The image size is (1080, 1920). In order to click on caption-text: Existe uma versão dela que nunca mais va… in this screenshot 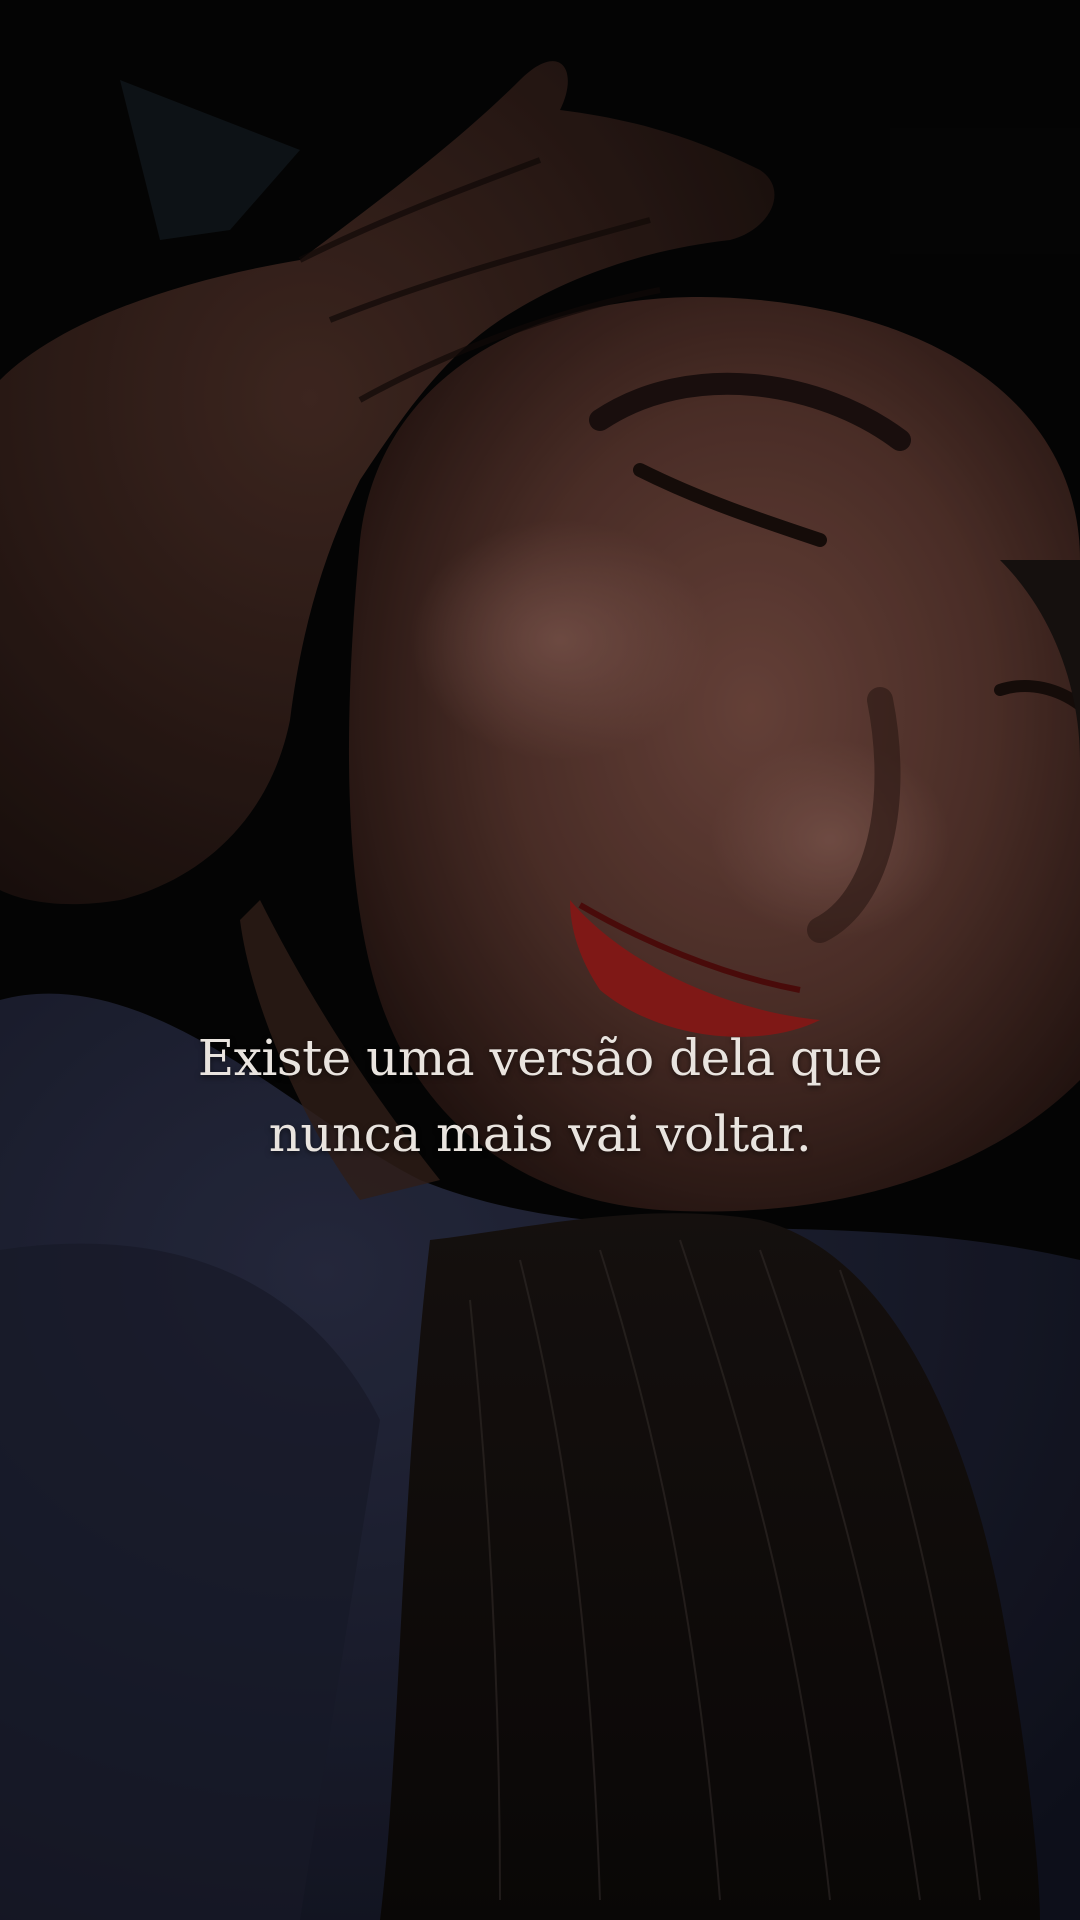, I will do `click(540, 1096)`.